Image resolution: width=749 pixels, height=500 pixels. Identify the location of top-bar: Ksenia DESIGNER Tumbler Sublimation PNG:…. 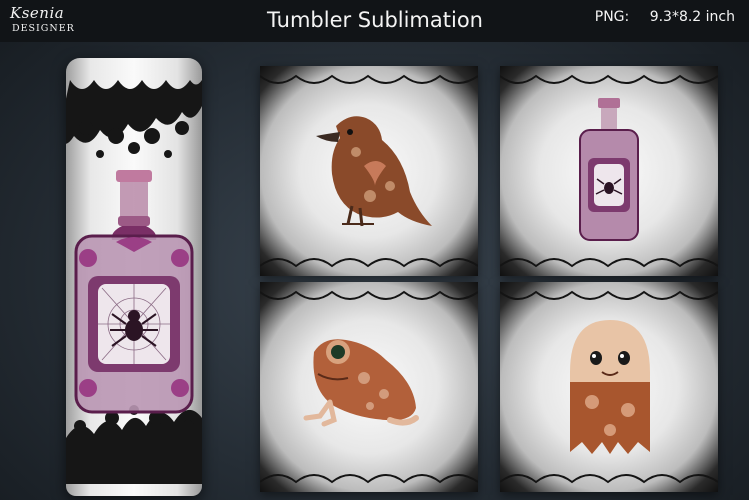
(374, 21).